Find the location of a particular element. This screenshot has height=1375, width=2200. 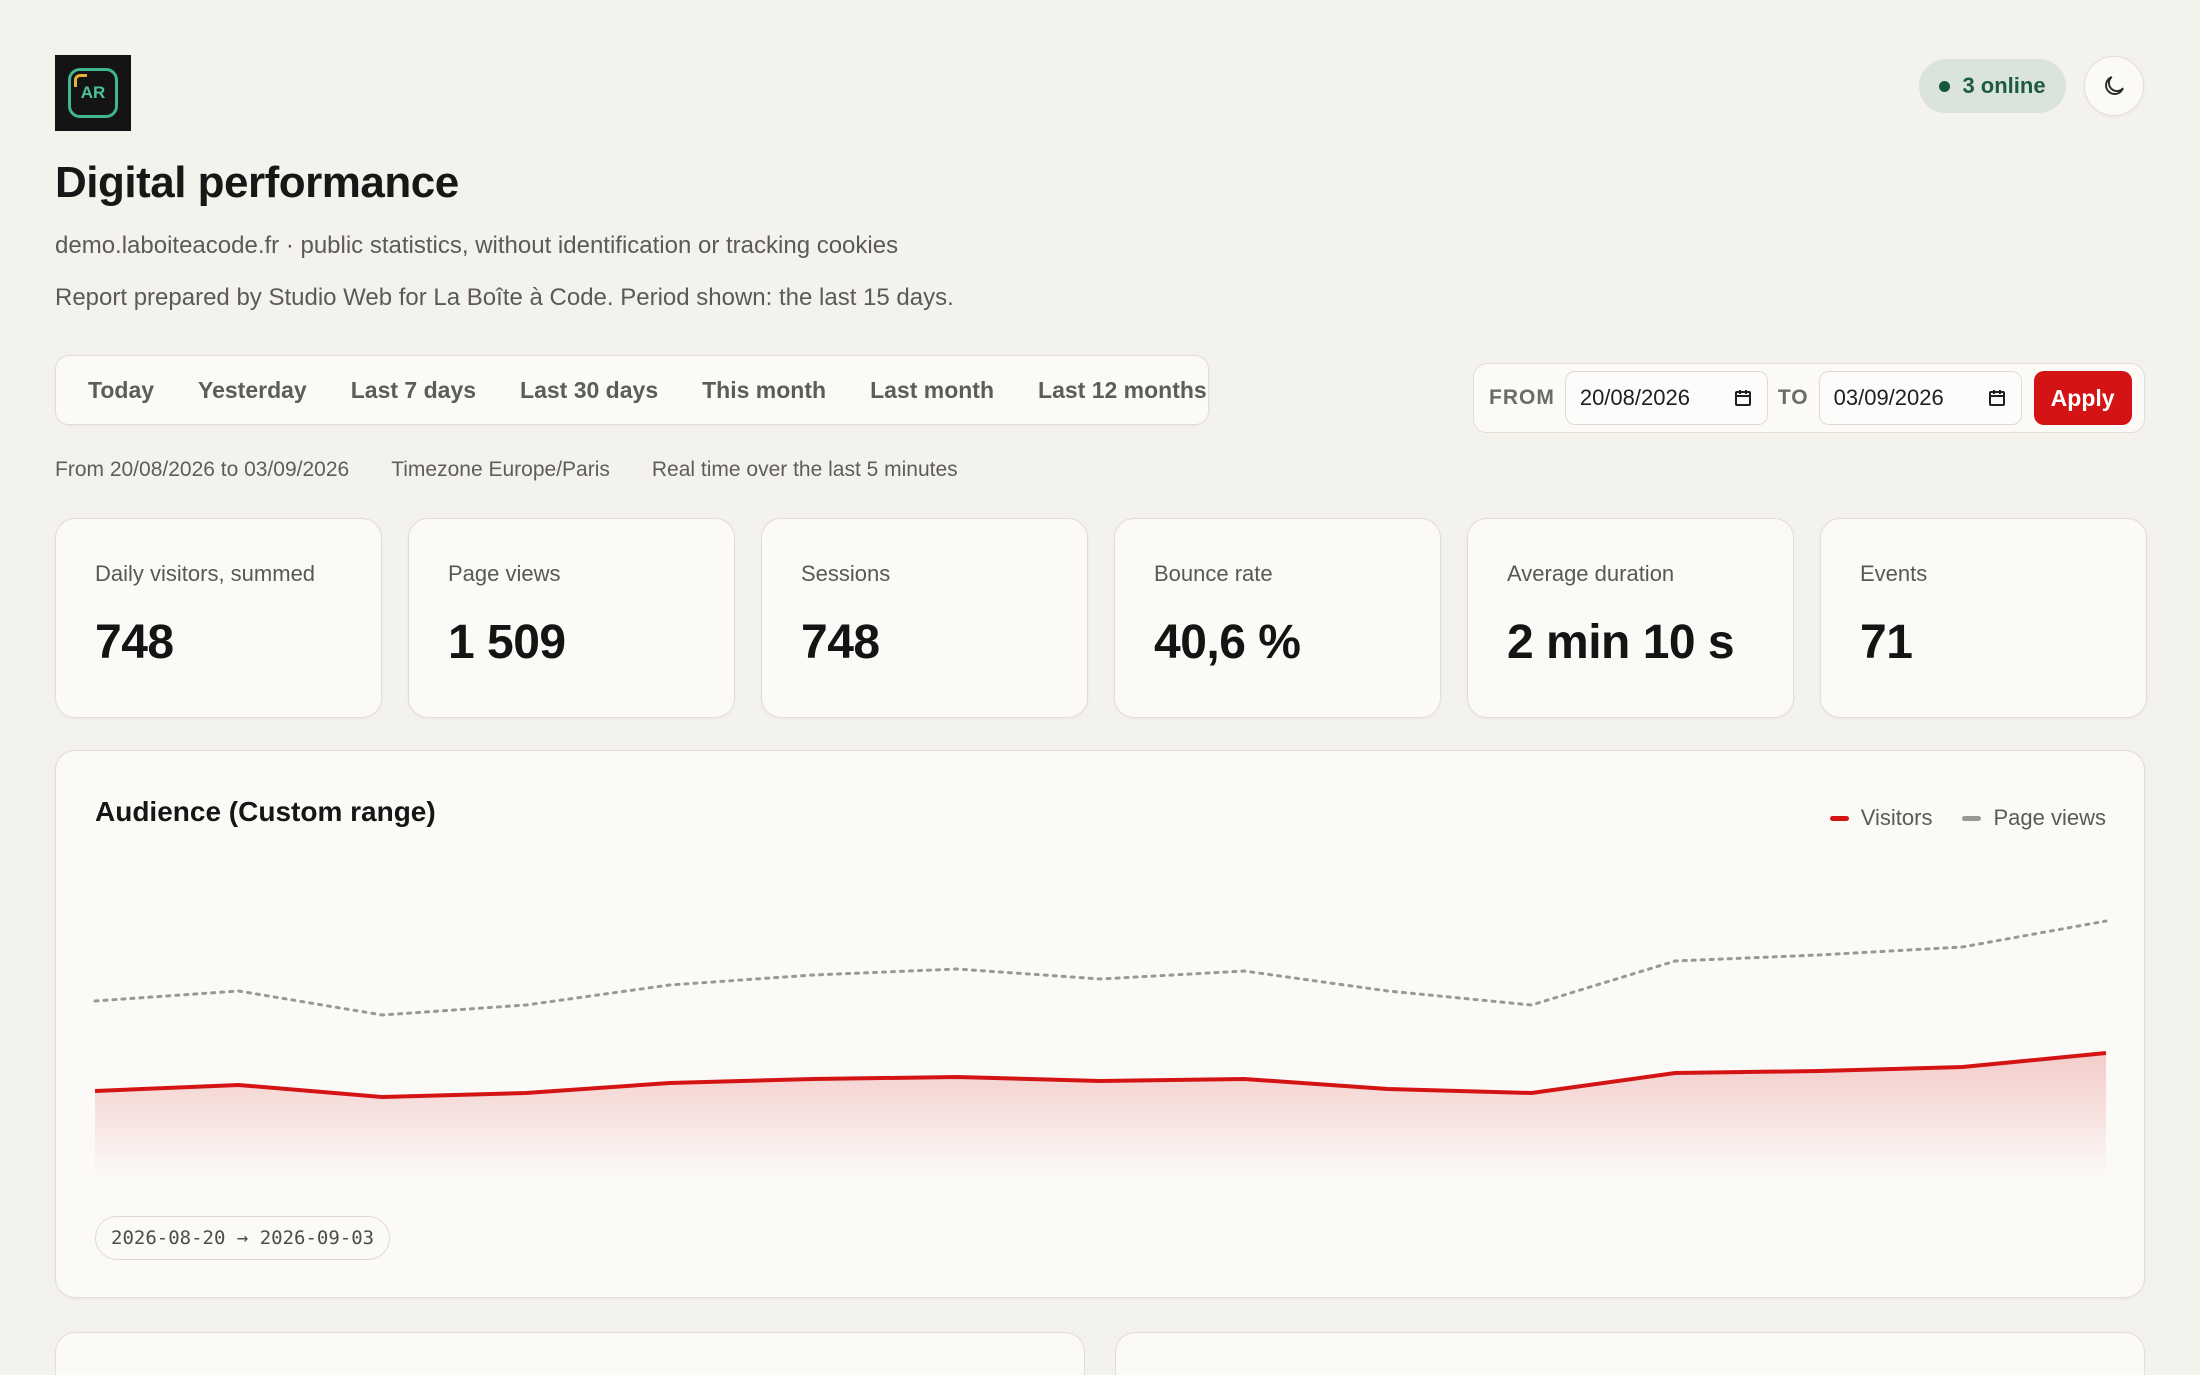

bottom-card-right is located at coordinates (1630, 1353).